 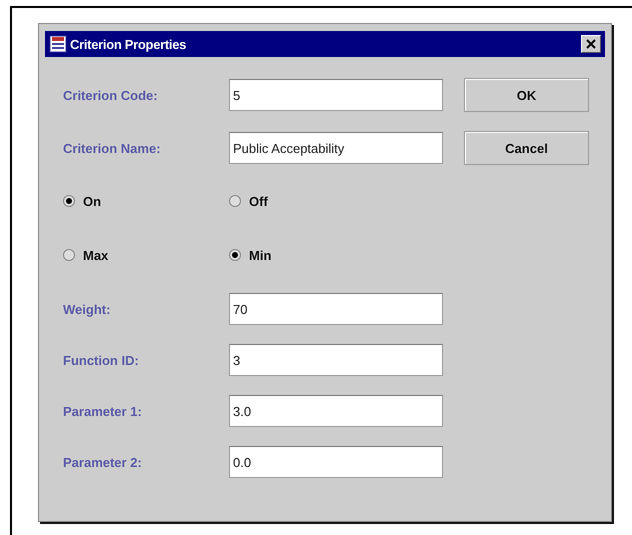 I want to click on ok-button: OK, so click(x=526, y=95).